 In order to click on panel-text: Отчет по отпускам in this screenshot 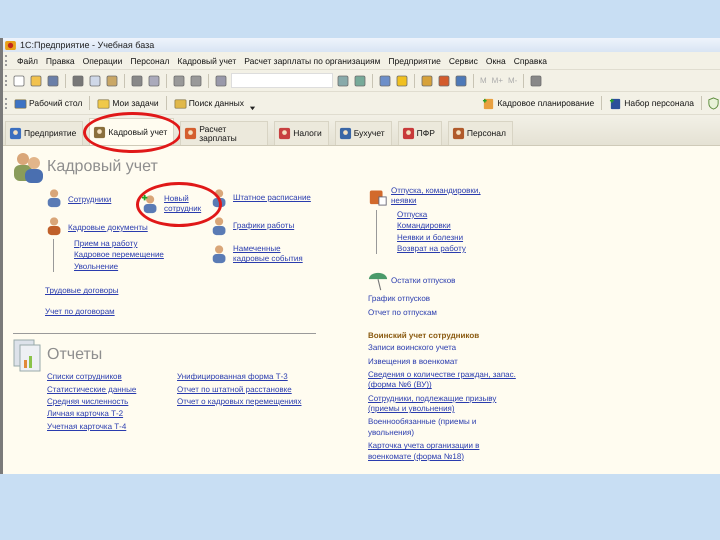, I will do `click(443, 313)`.